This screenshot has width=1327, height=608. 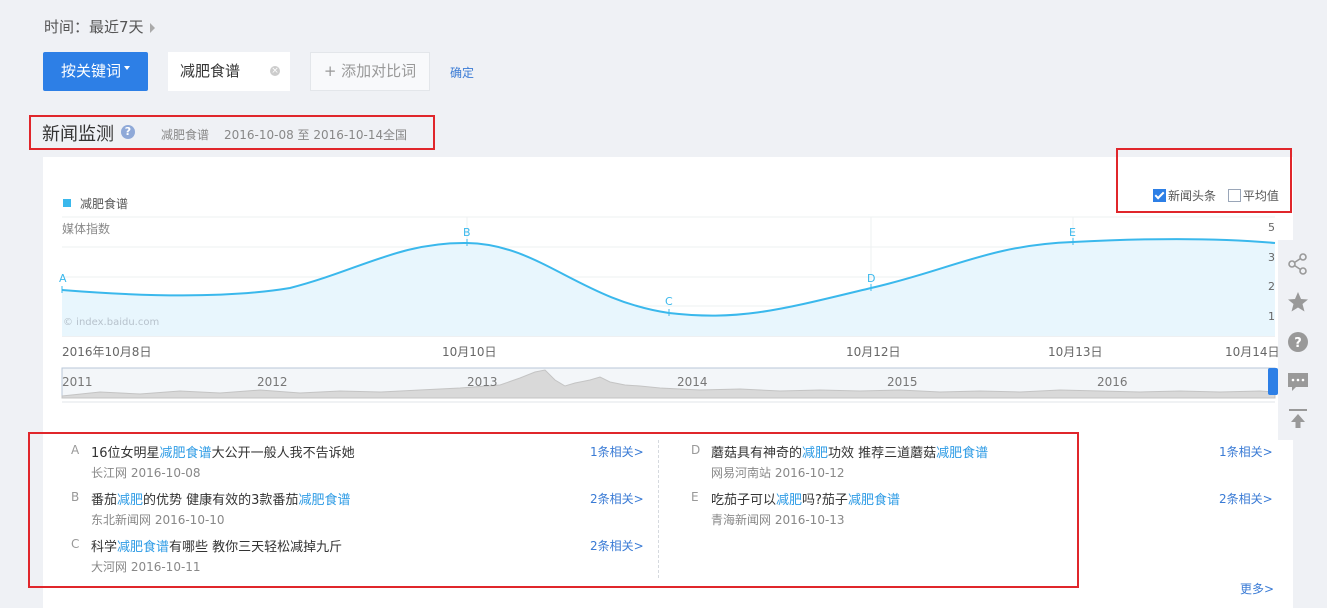 I want to click on watermark: © index.baidu.com, so click(x=111, y=322).